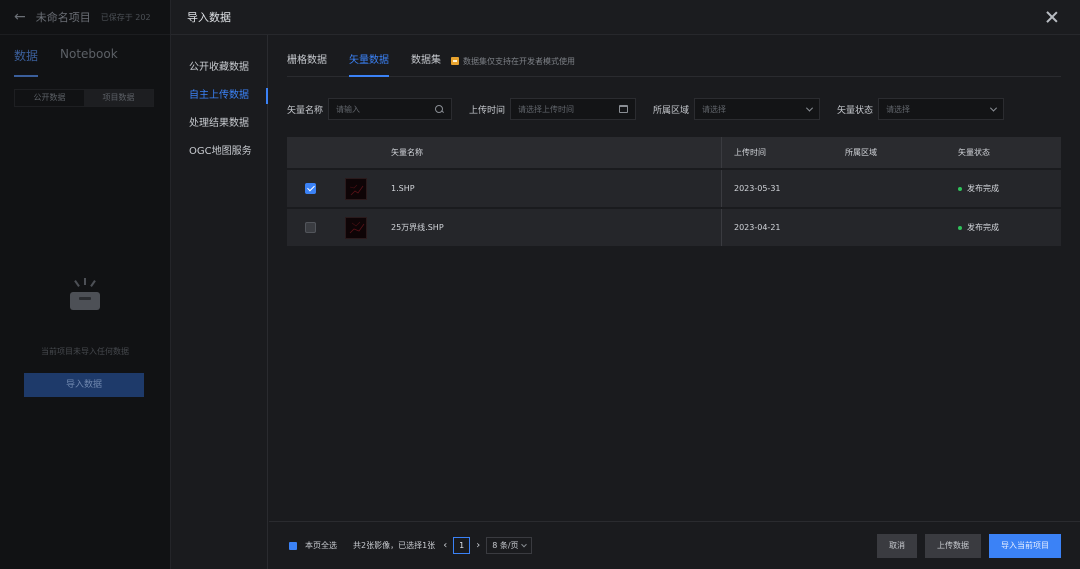 The height and width of the screenshot is (569, 1080). Describe the element at coordinates (84, 385) in the screenshot. I see `background-import-button: 导入数据` at that location.